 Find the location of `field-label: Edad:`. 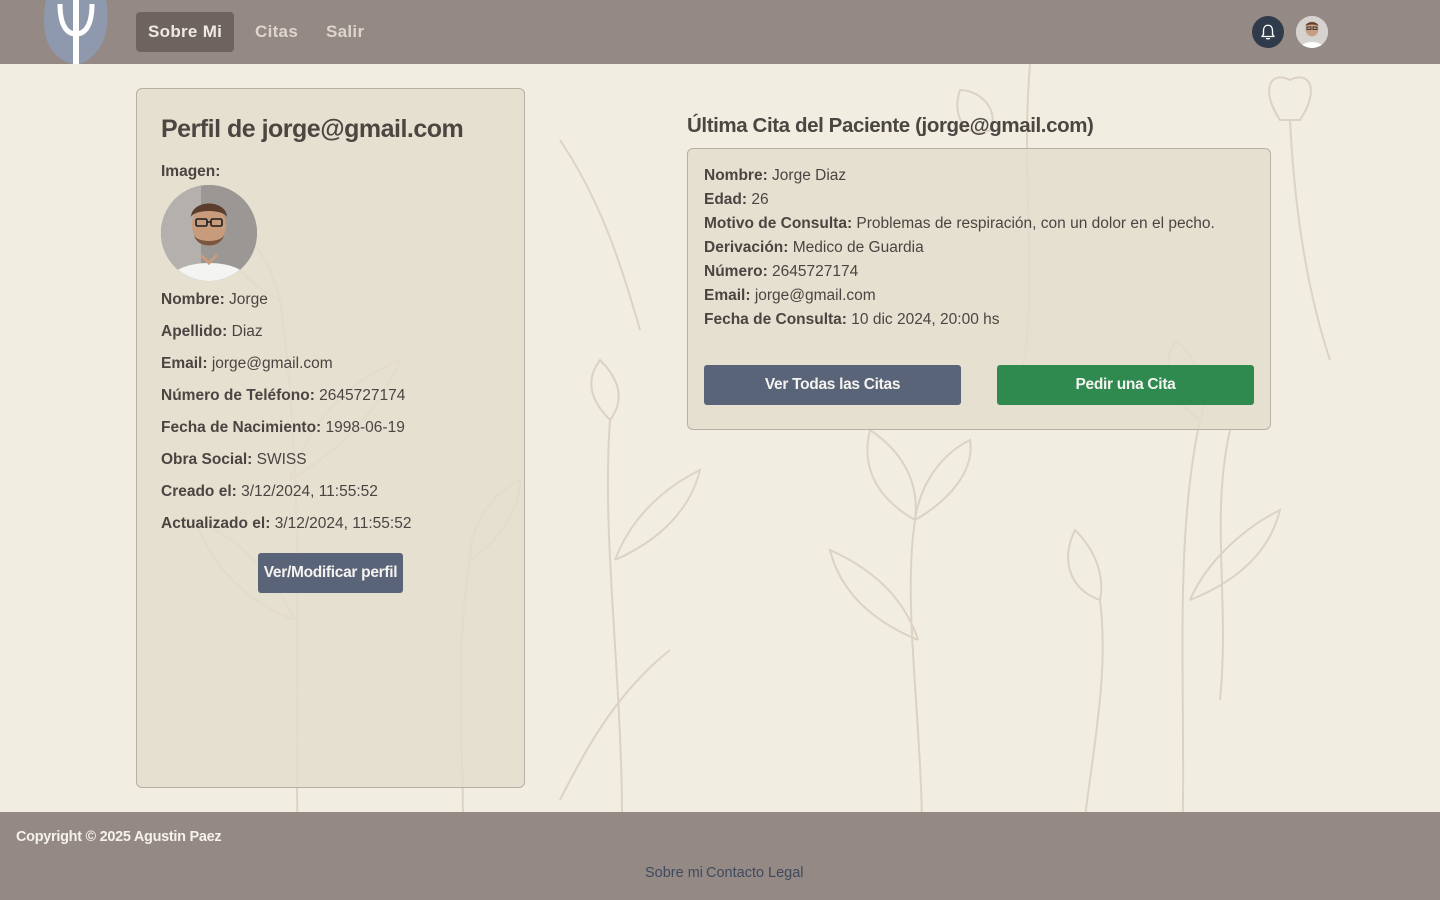

field-label: Edad: is located at coordinates (726, 199).